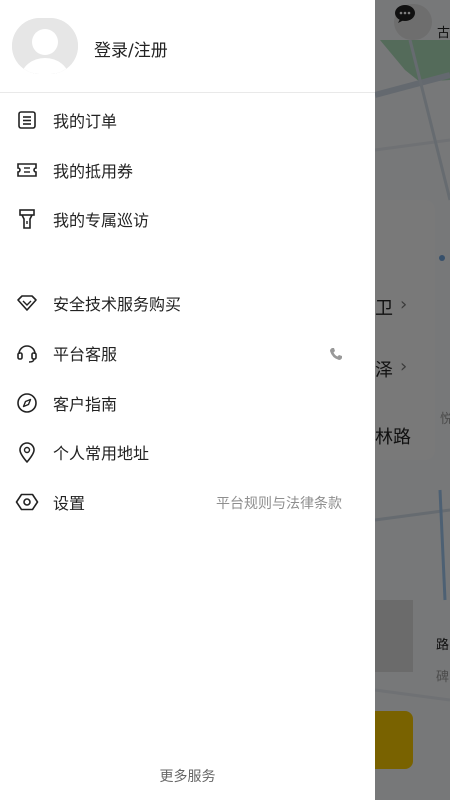 Image resolution: width=450 pixels, height=800 pixels. Describe the element at coordinates (336, 353) in the screenshot. I see `phone-icon` at that location.